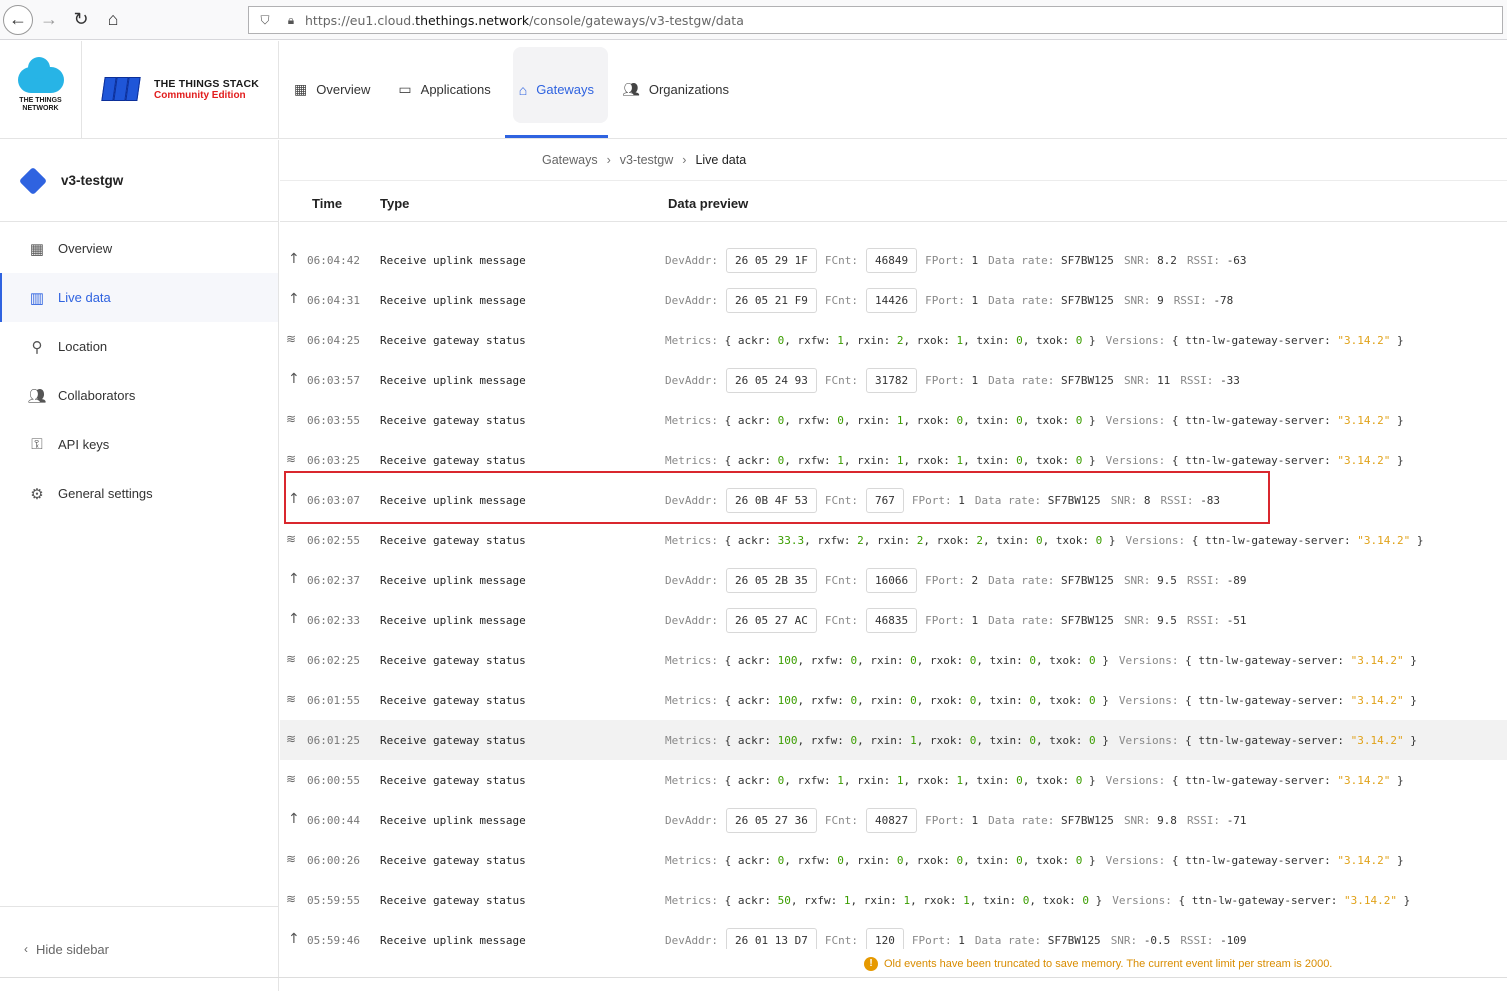  I want to click on sidebar-item-general-settings: ⚙ General settings, so click(139, 493).